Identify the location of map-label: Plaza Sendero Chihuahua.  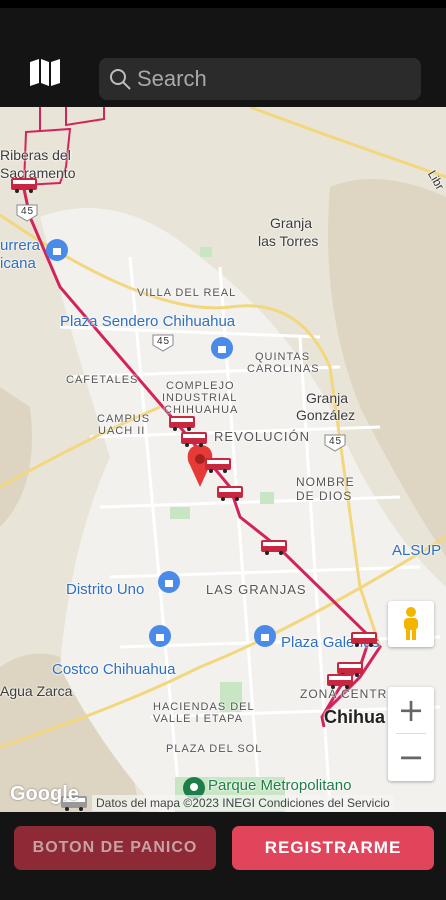
(148, 321).